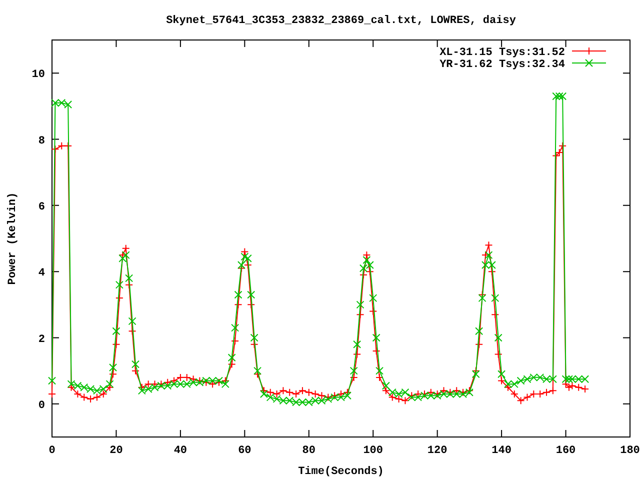  I want to click on legend-label: XL-31.15 Tsys:31.52, so click(502, 53).